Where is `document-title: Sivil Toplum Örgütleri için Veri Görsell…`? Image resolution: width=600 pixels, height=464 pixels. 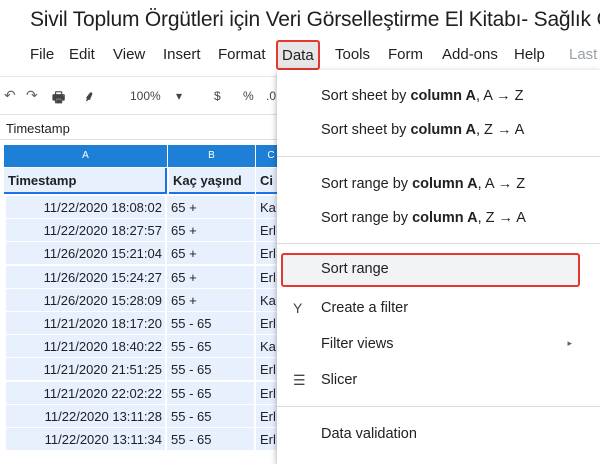 document-title: Sivil Toplum Örgütleri için Veri Görsell… is located at coordinates (315, 20).